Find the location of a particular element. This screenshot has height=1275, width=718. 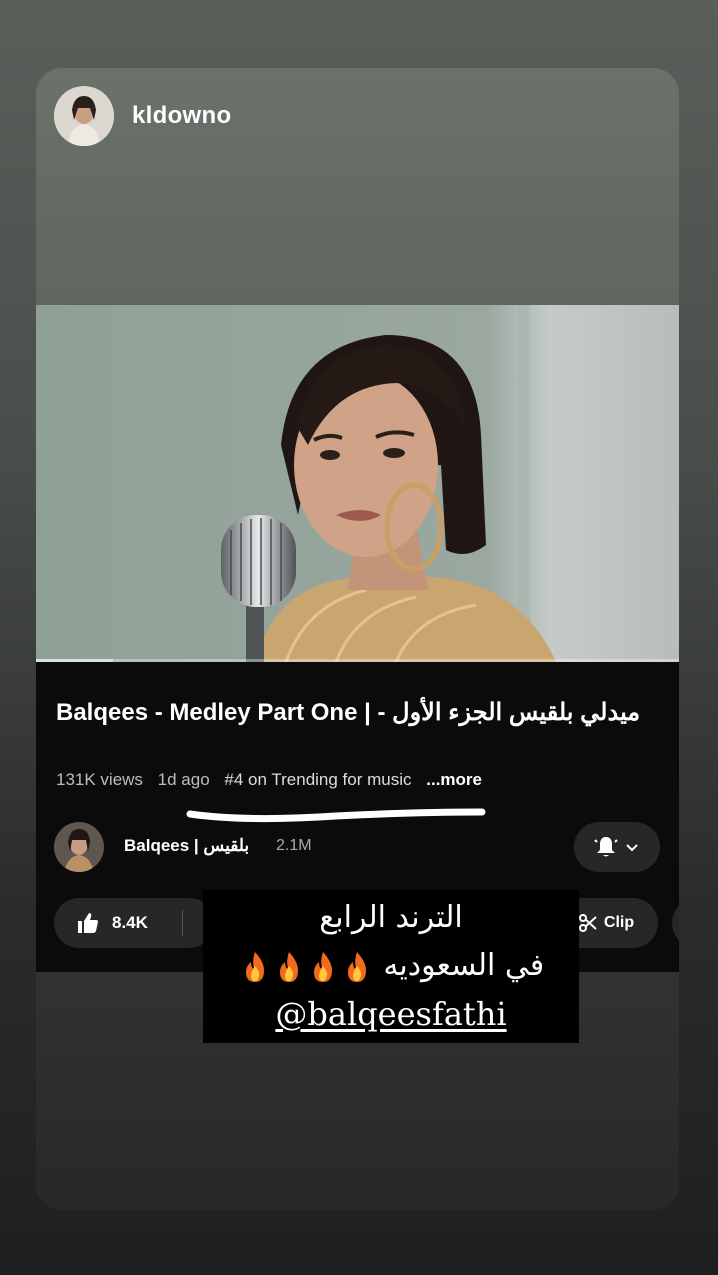

text-sticker: الترند الرابع في السعوديه @balqeesfathi is located at coordinates (391, 966).